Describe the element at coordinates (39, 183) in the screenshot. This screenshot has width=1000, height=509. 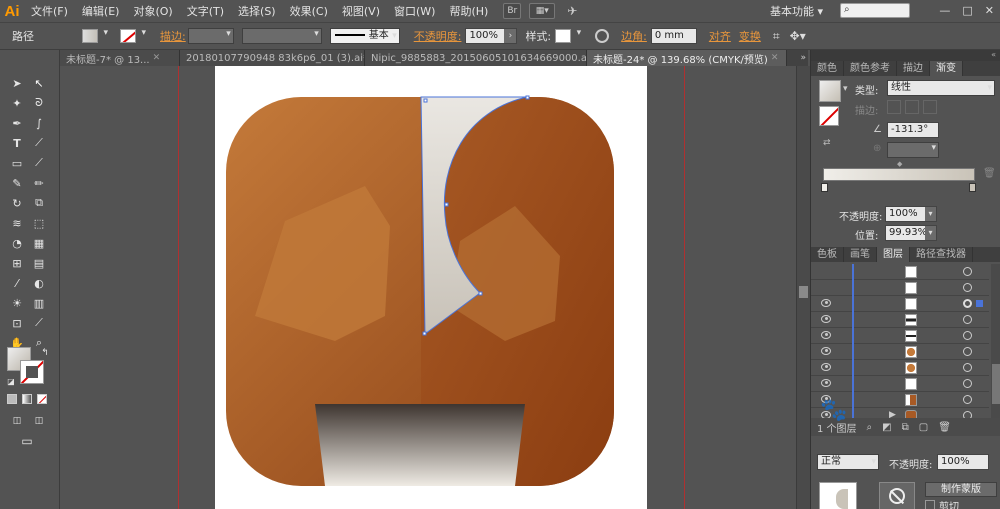
I see `pencil-tool-icon: ✏` at that location.